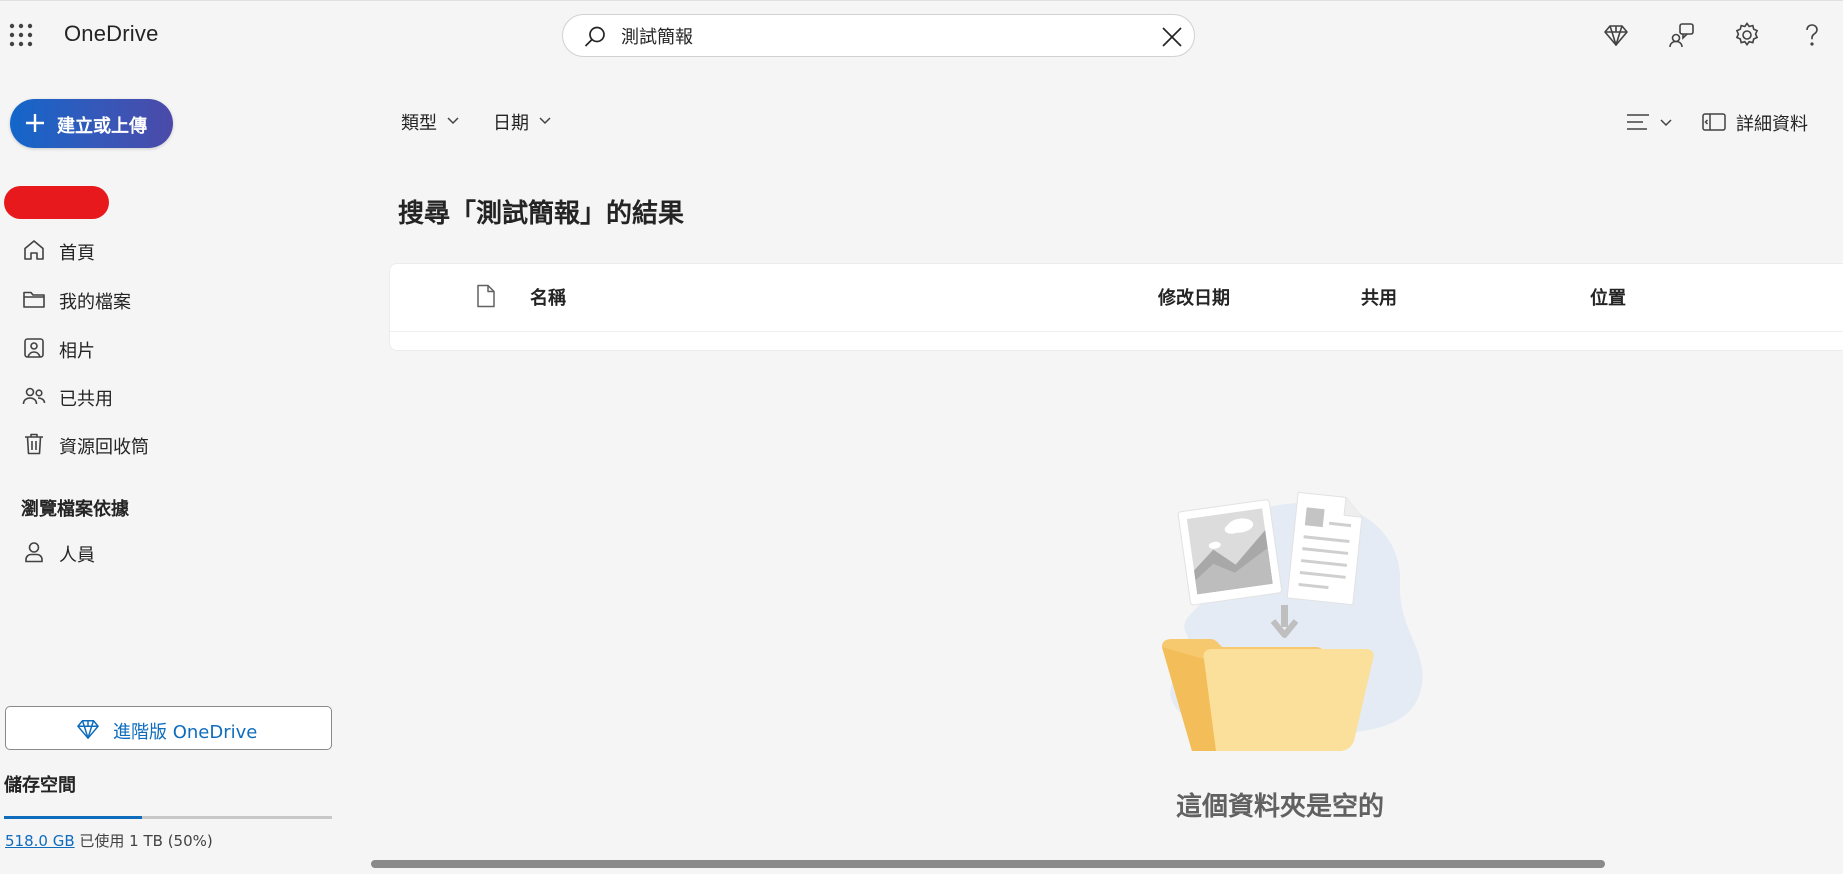 Image resolution: width=1843 pixels, height=874 pixels. What do you see at coordinates (1116, 331) in the screenshot?
I see `header-divider` at bounding box center [1116, 331].